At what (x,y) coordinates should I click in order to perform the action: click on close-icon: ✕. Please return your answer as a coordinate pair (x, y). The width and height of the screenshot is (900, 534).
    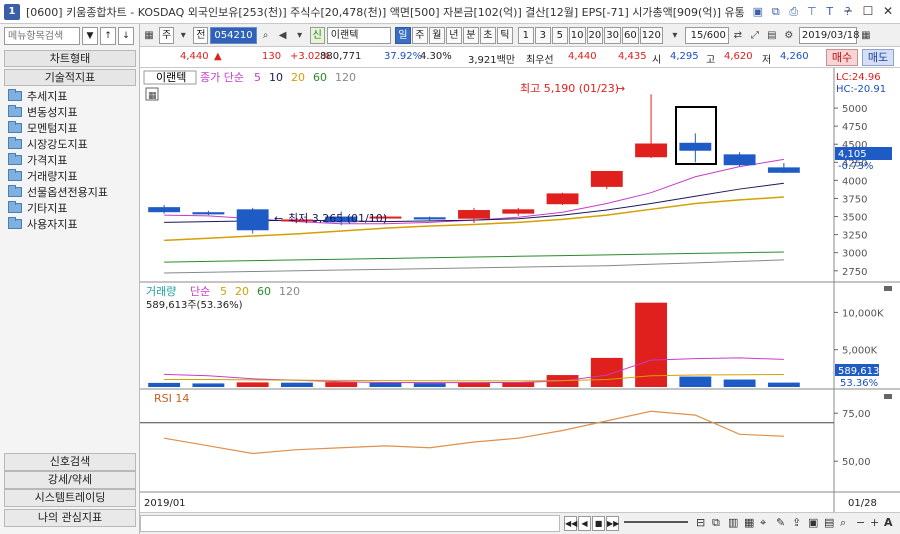
    Looking at the image, I should click on (888, 11).